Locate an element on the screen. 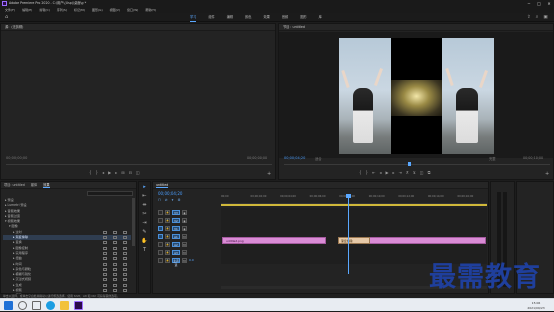  premiere-icon is located at coordinates (78, 305).